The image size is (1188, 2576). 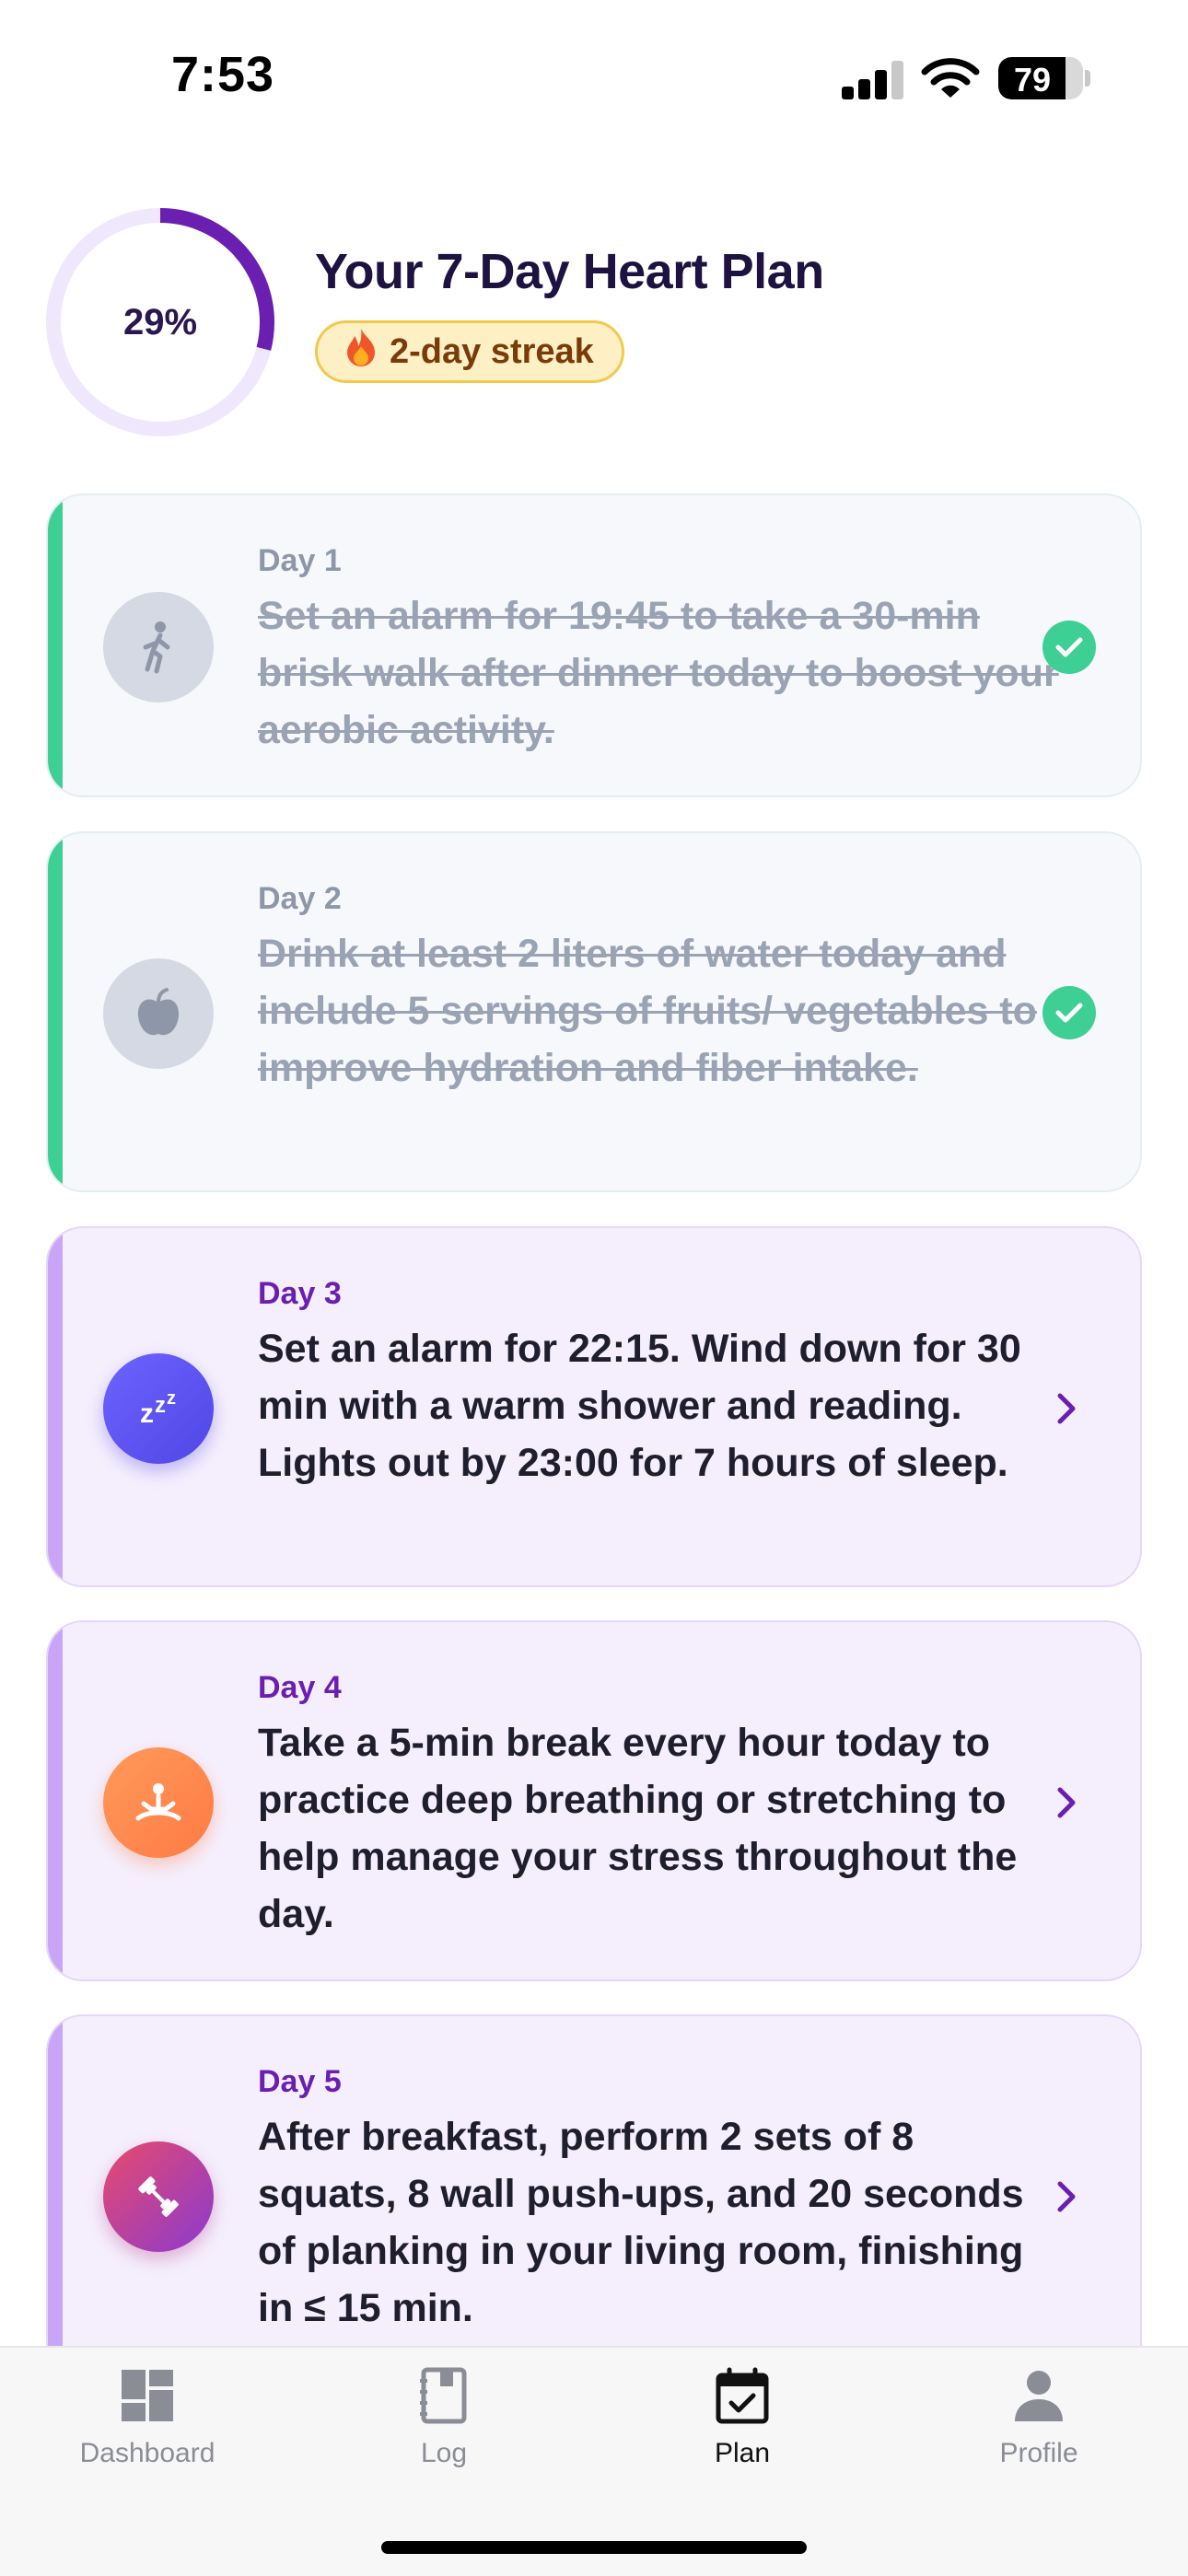 I want to click on task-day-label: Day 2, so click(x=300, y=898).